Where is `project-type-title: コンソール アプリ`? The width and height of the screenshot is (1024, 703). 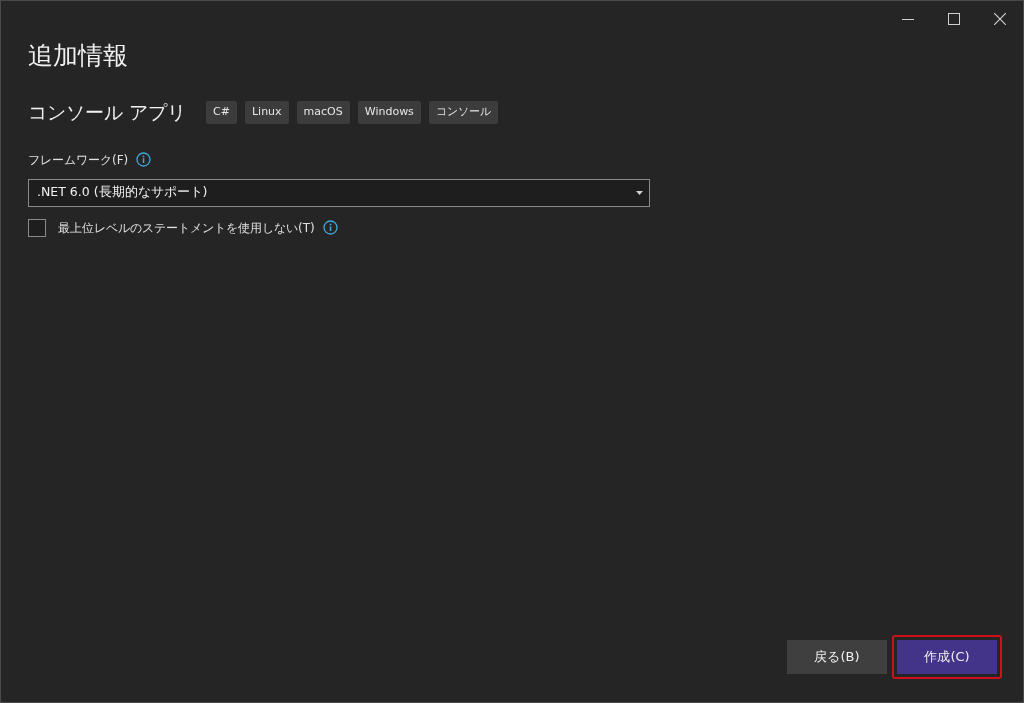 project-type-title: コンソール アプリ is located at coordinates (107, 112).